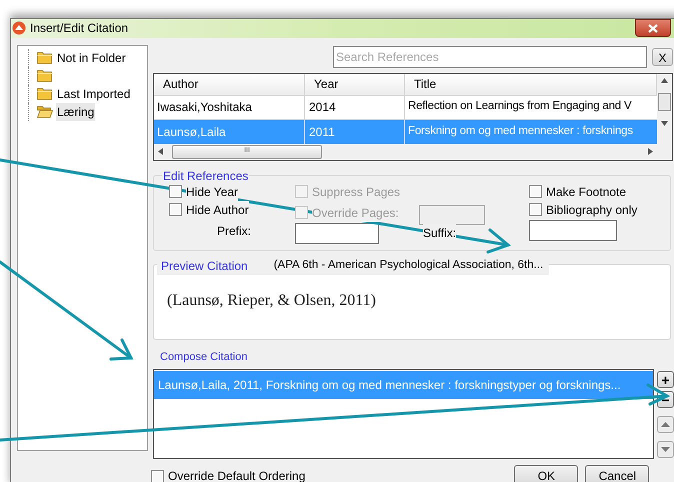 This screenshot has width=674, height=482. Describe the element at coordinates (520, 131) in the screenshot. I see `title-cell-text: Forskning om og med mennesker : forsknings` at that location.